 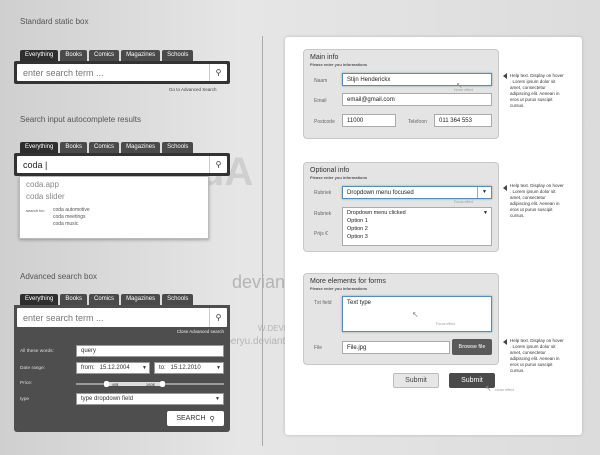 I want to click on suggestion-item: coda automotive, so click(x=71, y=210).